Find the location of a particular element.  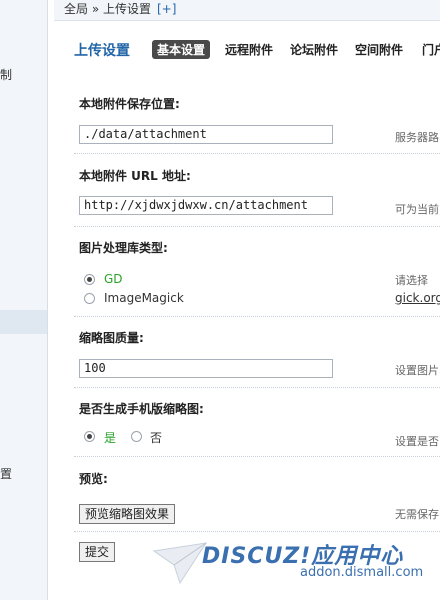

thumb-quality-label: 缩略图质量: is located at coordinates (111, 338).